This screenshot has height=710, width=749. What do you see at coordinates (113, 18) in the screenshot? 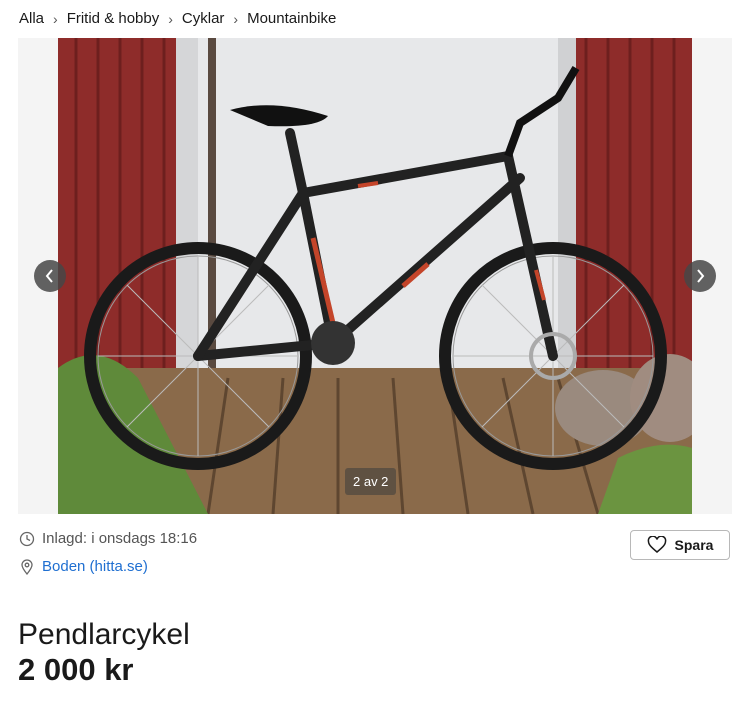
I see `breadcrumb-item-fritid-hobby: Fritid & hobby` at bounding box center [113, 18].